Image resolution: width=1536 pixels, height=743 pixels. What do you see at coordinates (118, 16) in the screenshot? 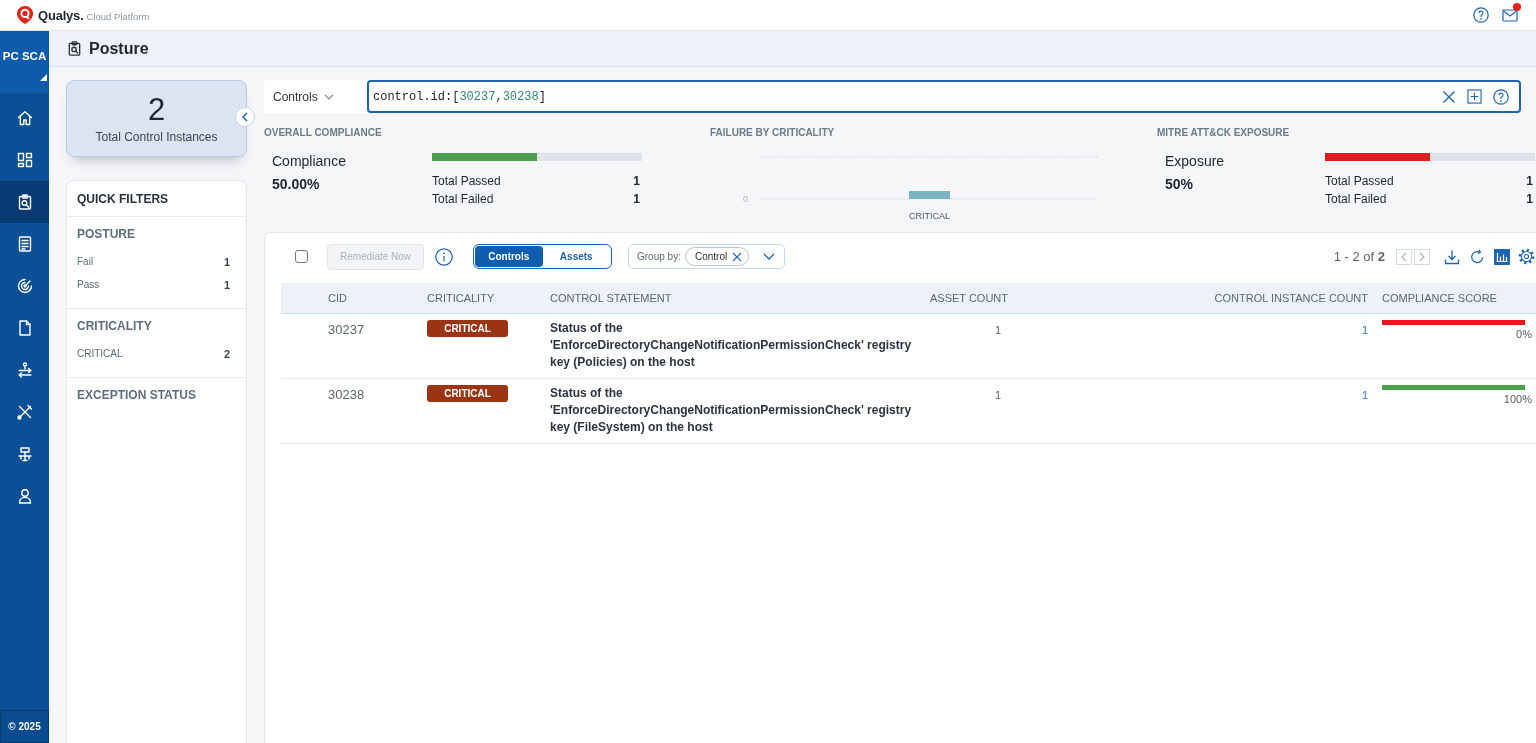
I see `product-name: Cloud Platform` at bounding box center [118, 16].